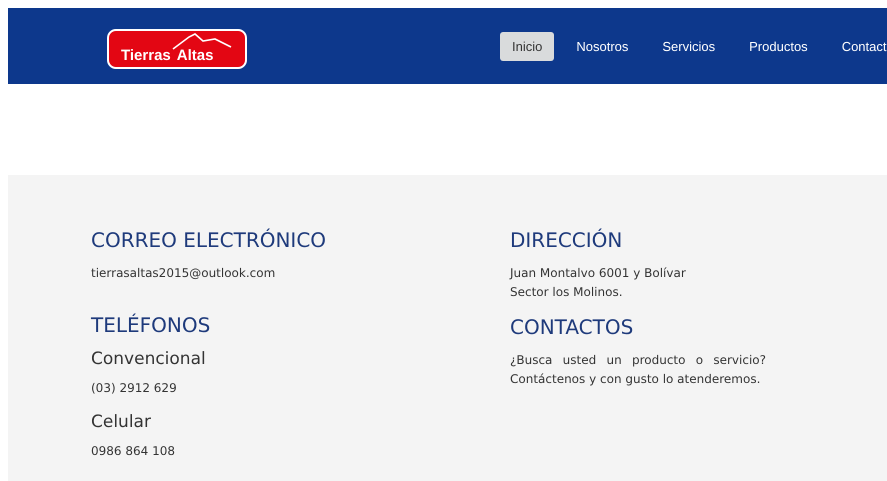 The image size is (887, 481). I want to click on info-text: Sector los Molinos., so click(566, 292).